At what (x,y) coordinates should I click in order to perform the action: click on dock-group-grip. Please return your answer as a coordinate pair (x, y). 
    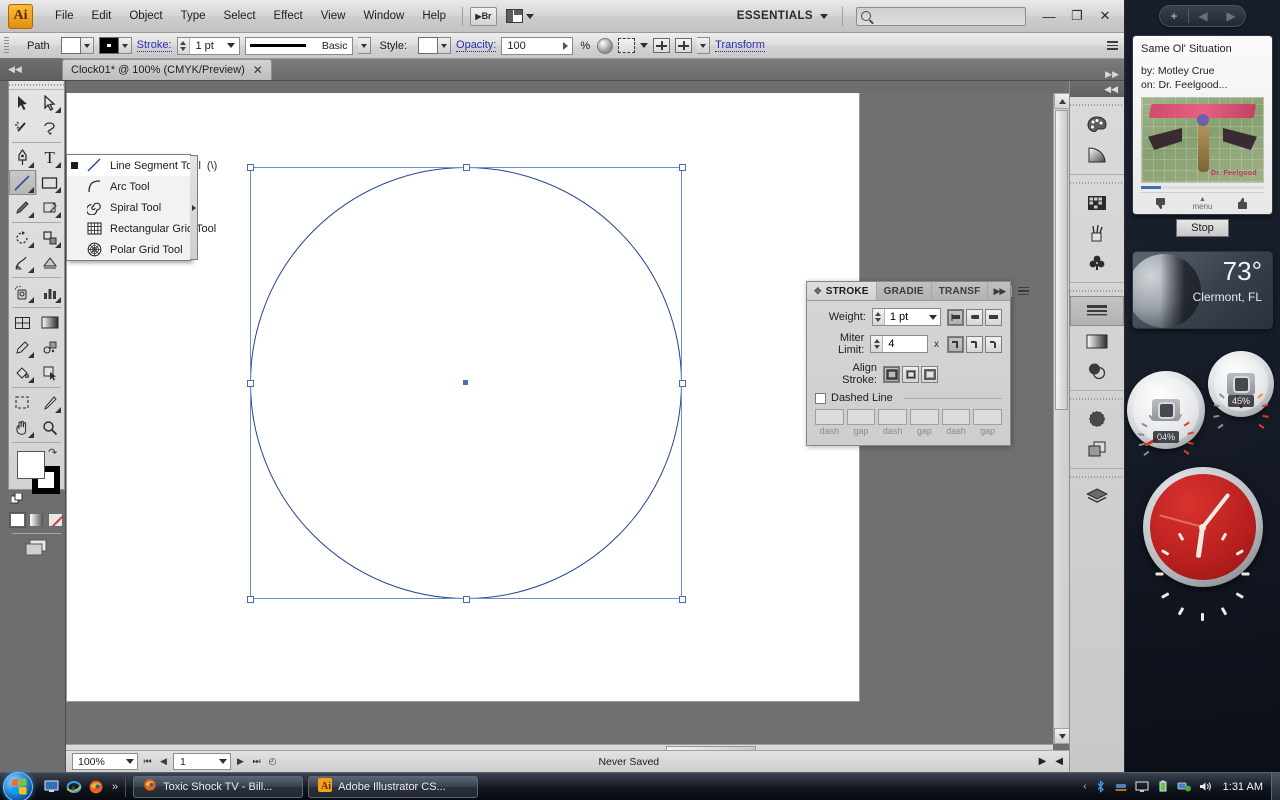
    Looking at the image, I should click on (1097, 476).